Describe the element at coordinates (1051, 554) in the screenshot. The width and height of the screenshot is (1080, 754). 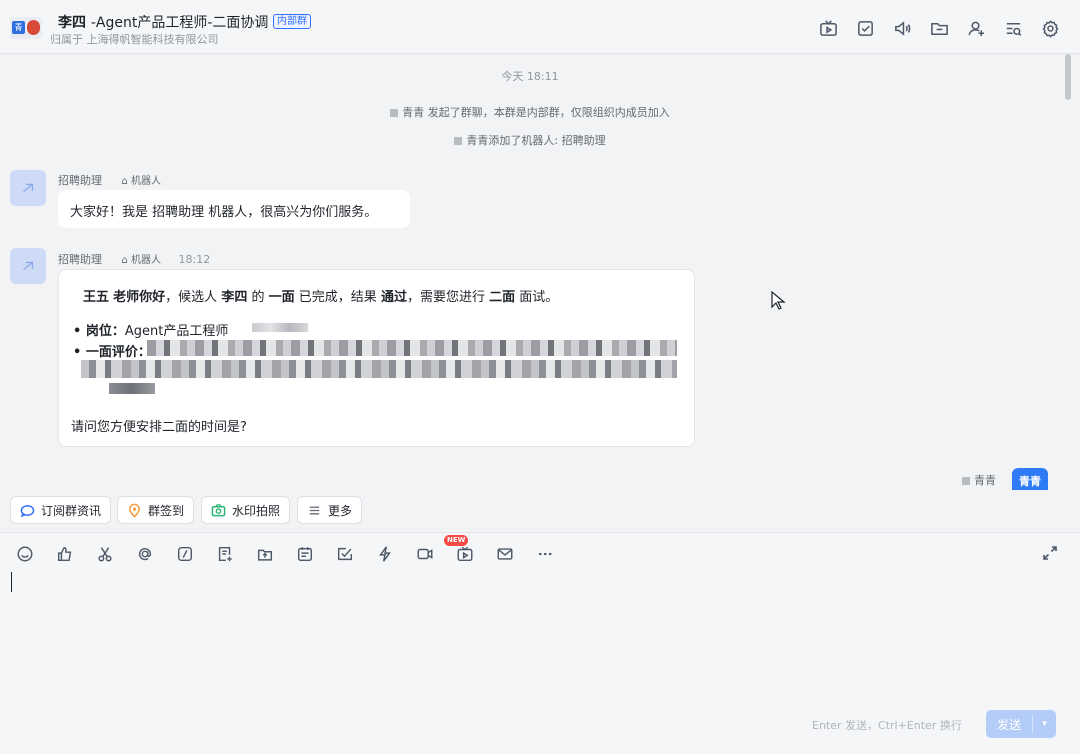
I see `expand-editor-icon` at that location.